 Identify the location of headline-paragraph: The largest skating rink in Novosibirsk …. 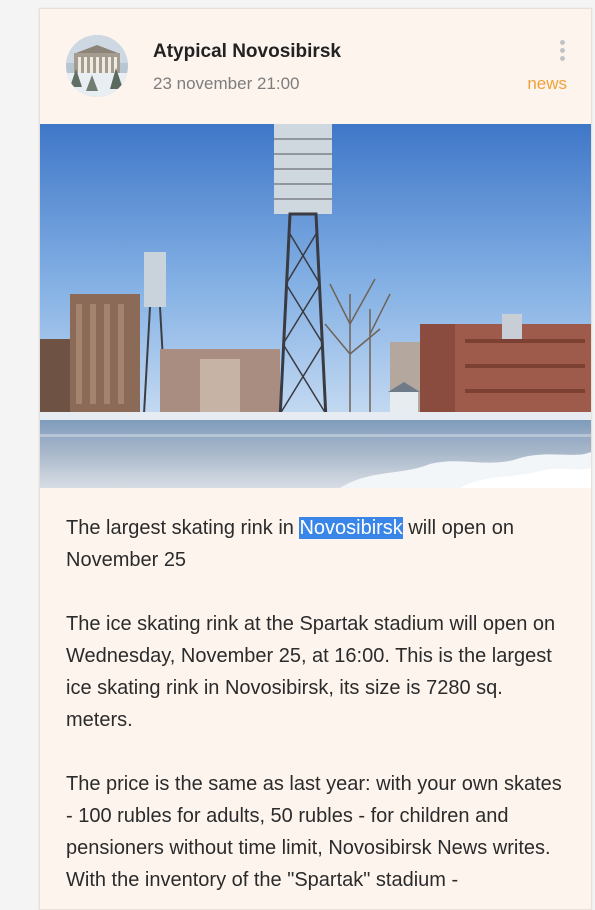
(318, 544).